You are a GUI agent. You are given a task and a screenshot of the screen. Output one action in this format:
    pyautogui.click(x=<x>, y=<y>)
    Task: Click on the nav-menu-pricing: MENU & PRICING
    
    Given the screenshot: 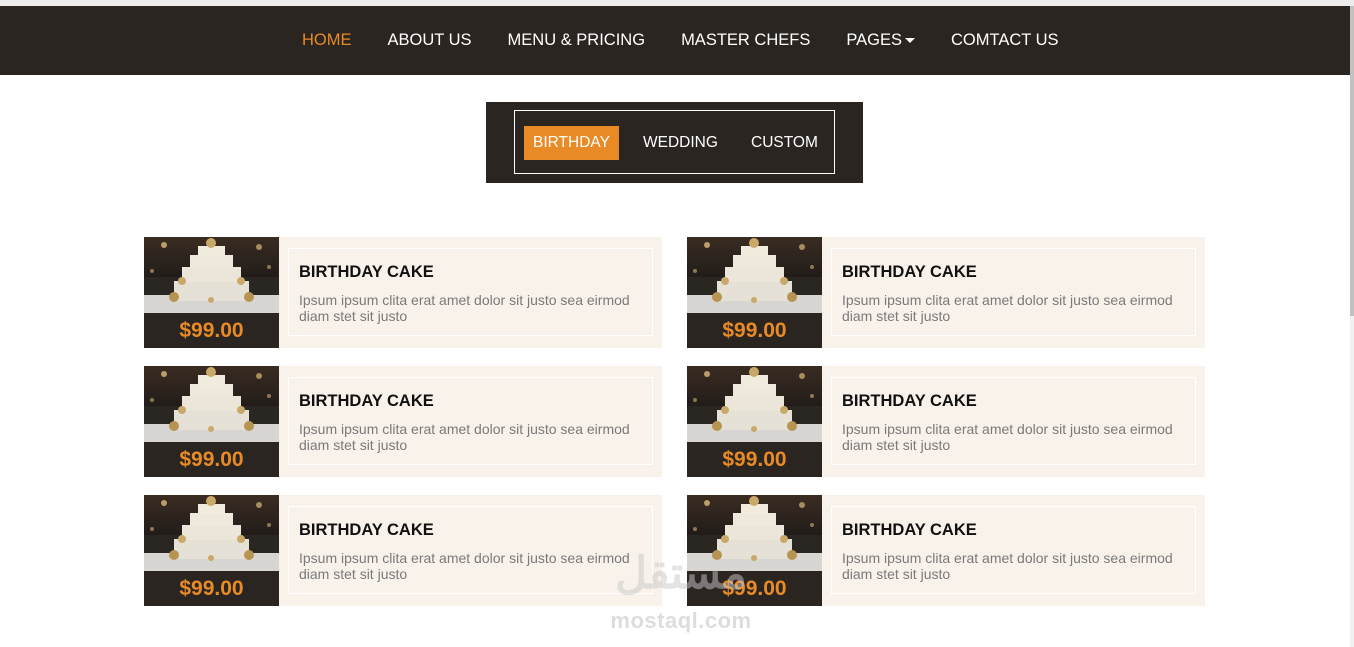 What is the action you would take?
    pyautogui.click(x=577, y=40)
    